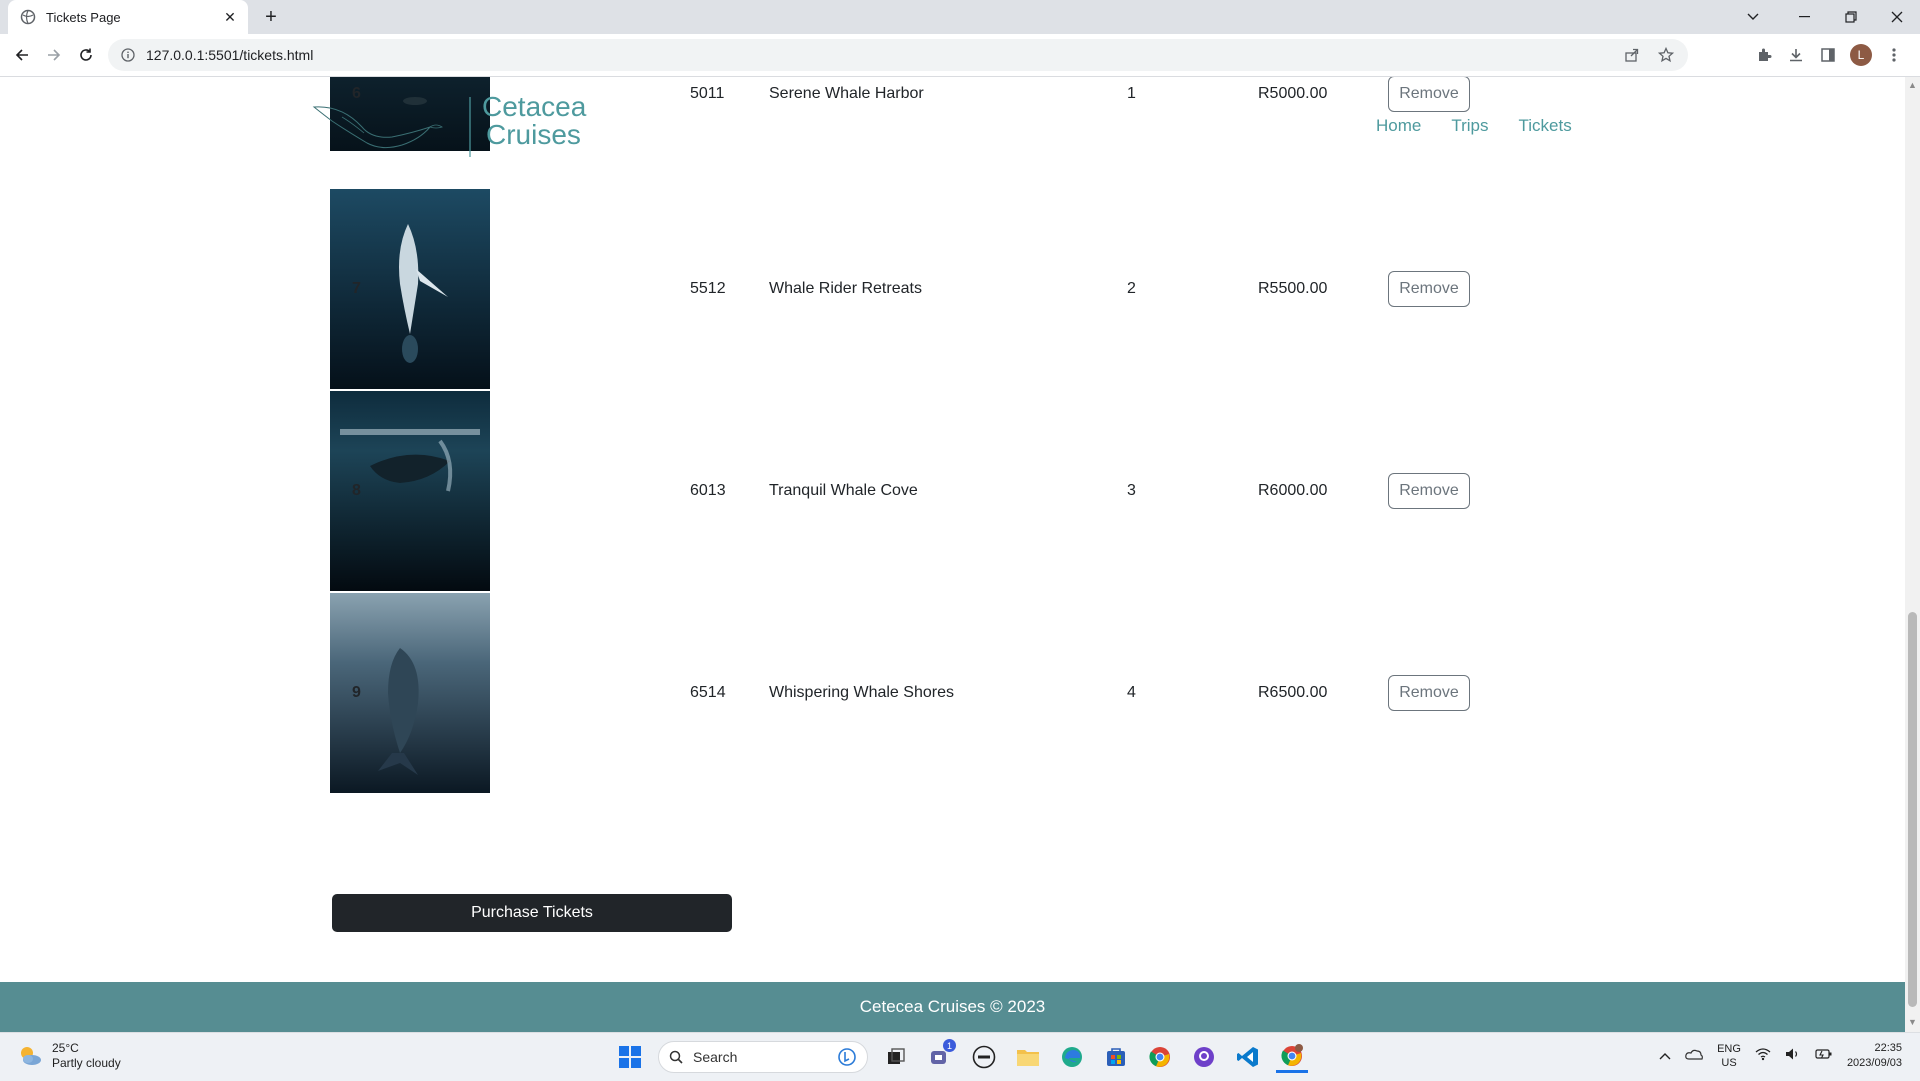  What do you see at coordinates (1912, 85) in the screenshot?
I see `scroll-up-icon: ▲` at bounding box center [1912, 85].